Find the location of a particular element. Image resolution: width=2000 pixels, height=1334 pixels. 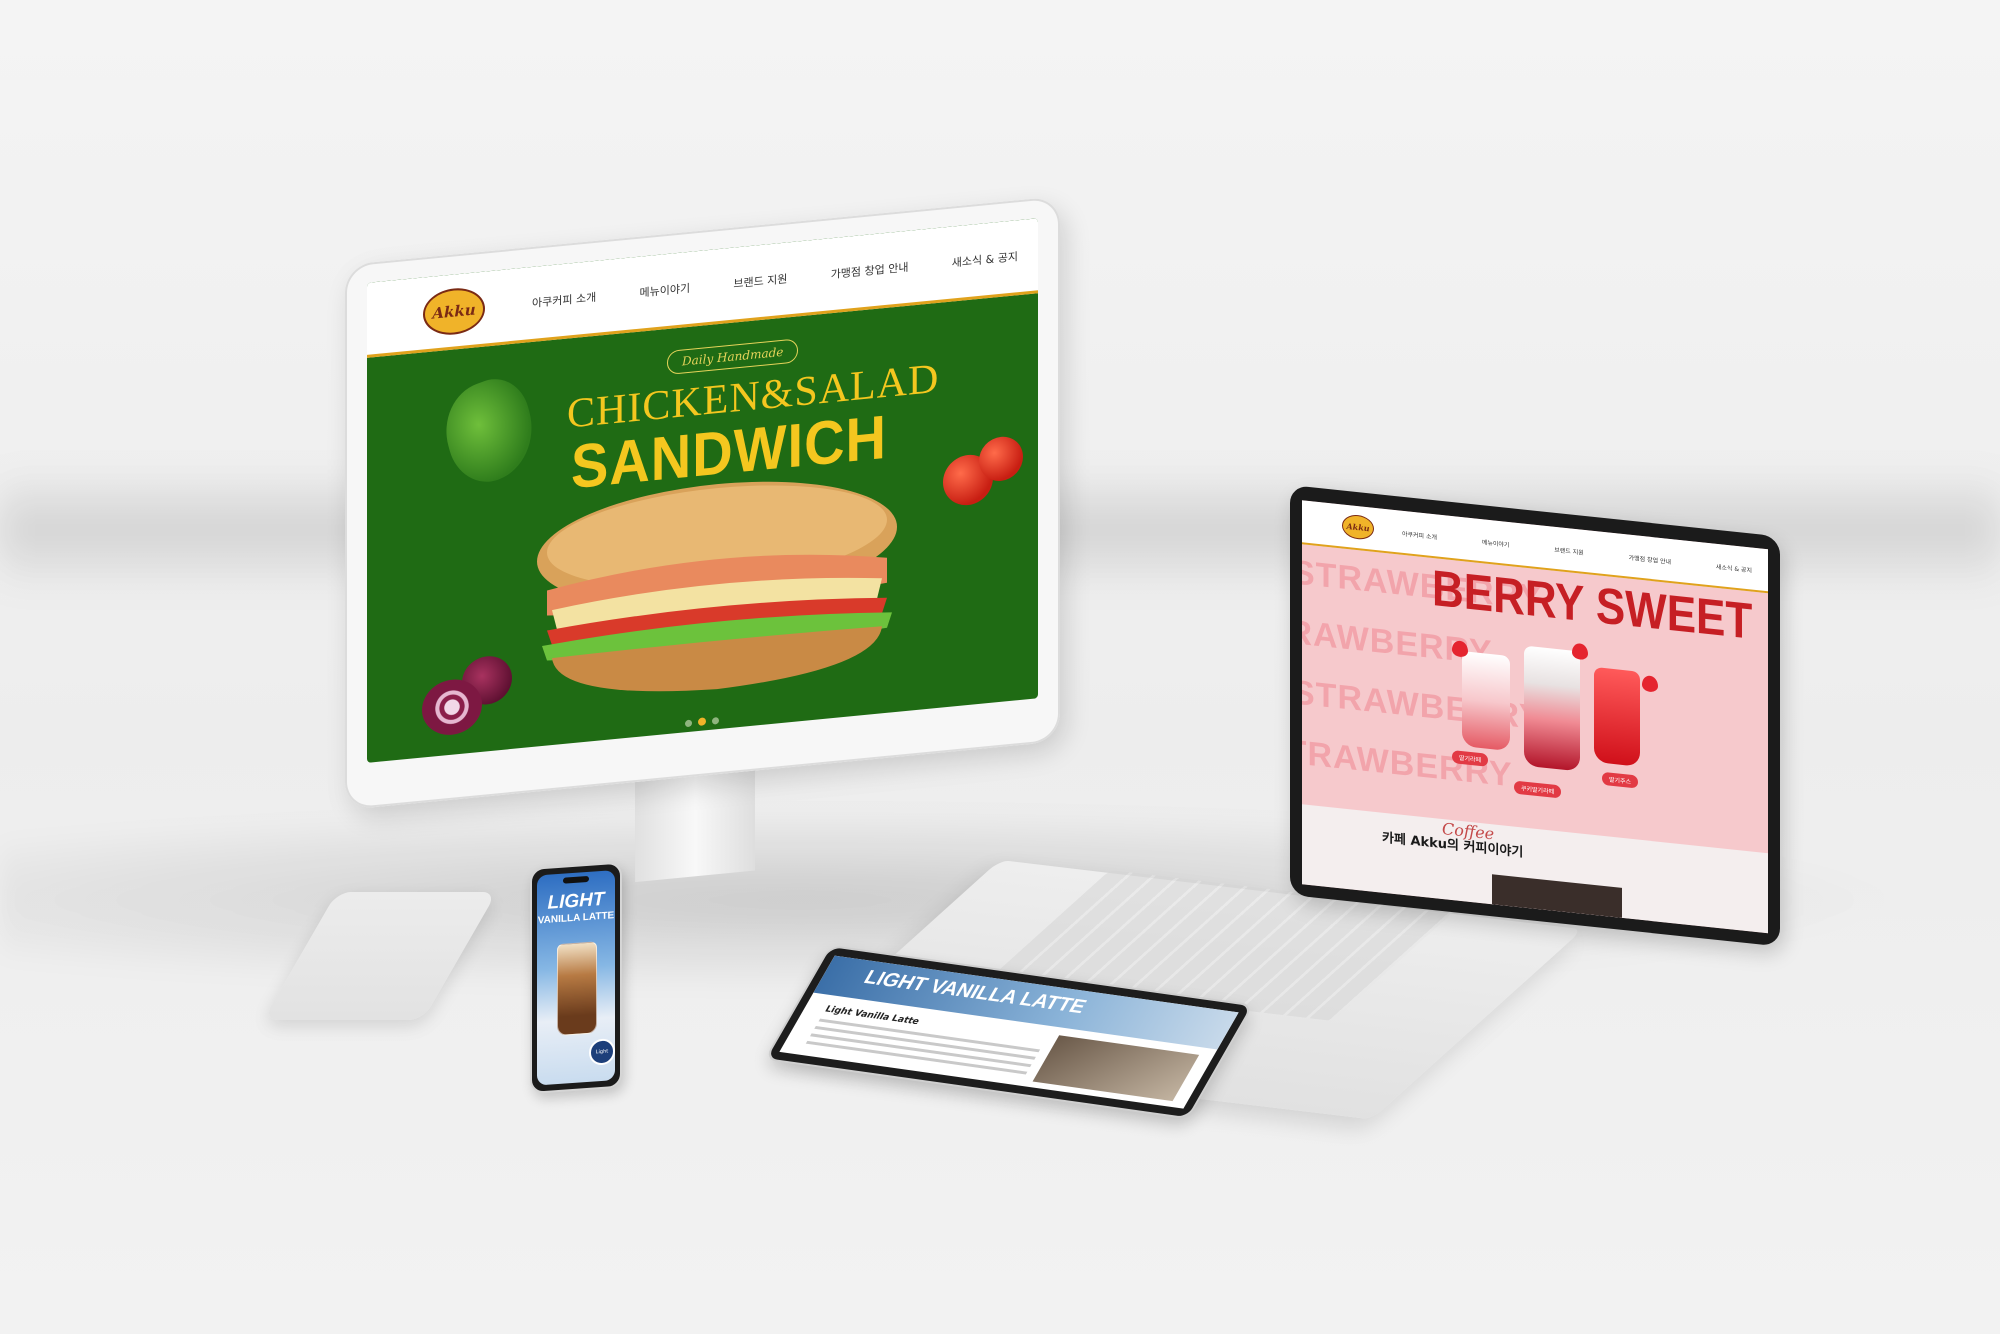

phone-notch is located at coordinates (576, 879).